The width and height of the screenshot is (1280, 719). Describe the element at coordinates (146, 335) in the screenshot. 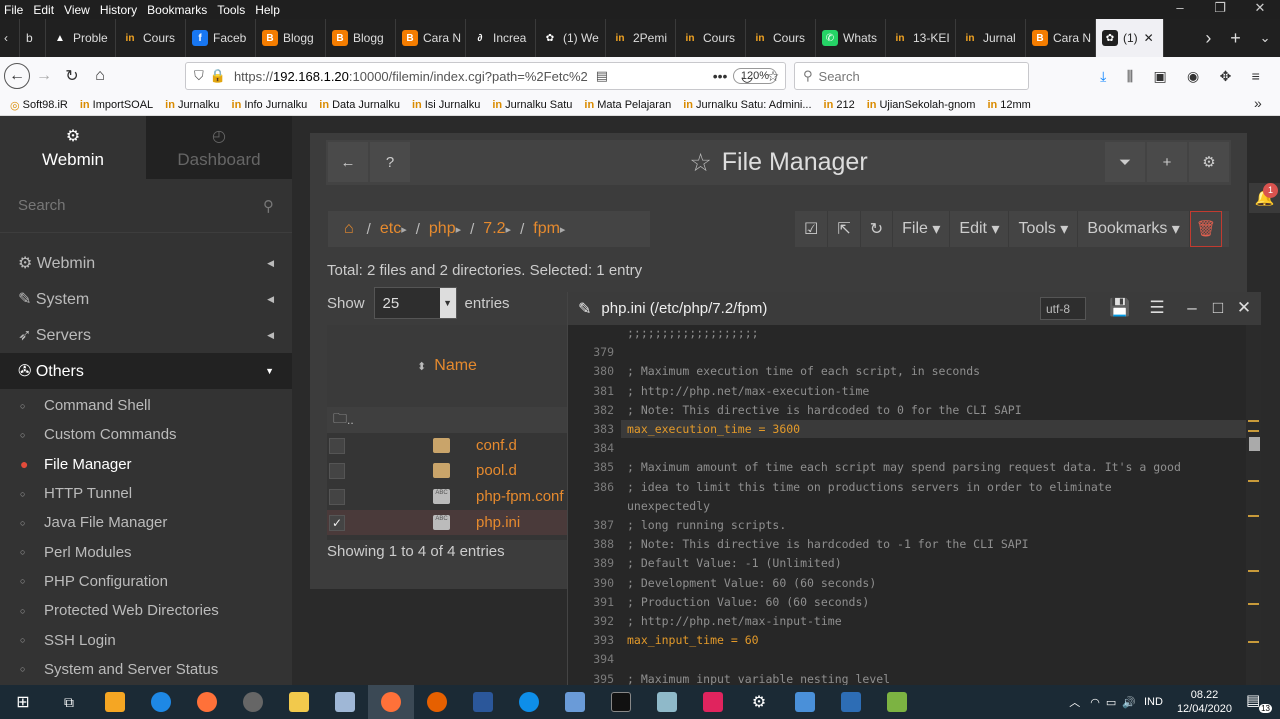

I see `sidebar-category-servers: ➶ Servers ◀` at that location.